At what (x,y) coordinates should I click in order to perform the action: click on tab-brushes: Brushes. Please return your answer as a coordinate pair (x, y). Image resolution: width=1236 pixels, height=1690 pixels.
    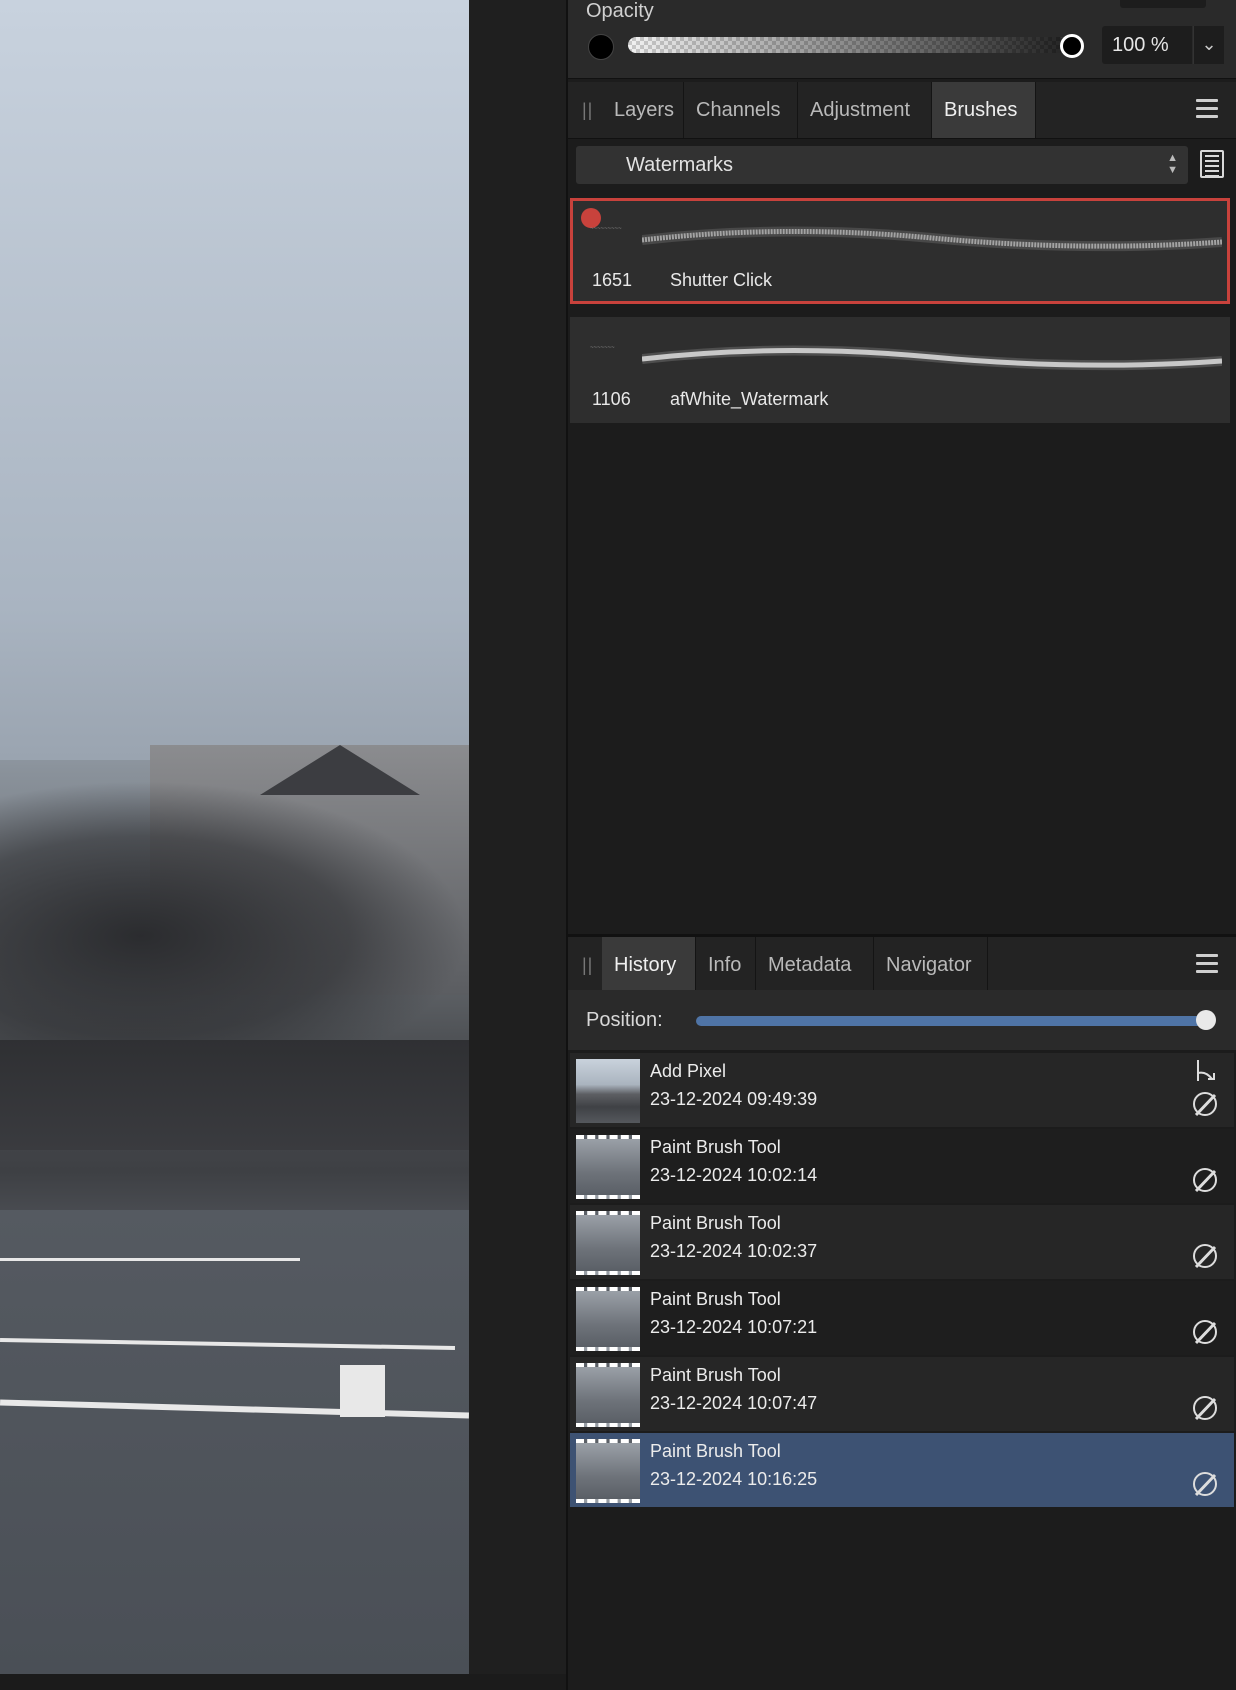
    Looking at the image, I should click on (984, 110).